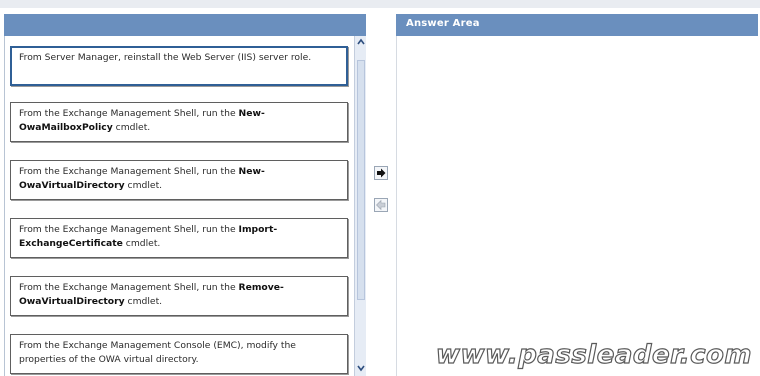 This screenshot has height=376, width=760. What do you see at coordinates (381, 173) in the screenshot?
I see `arrow-right-icon` at bounding box center [381, 173].